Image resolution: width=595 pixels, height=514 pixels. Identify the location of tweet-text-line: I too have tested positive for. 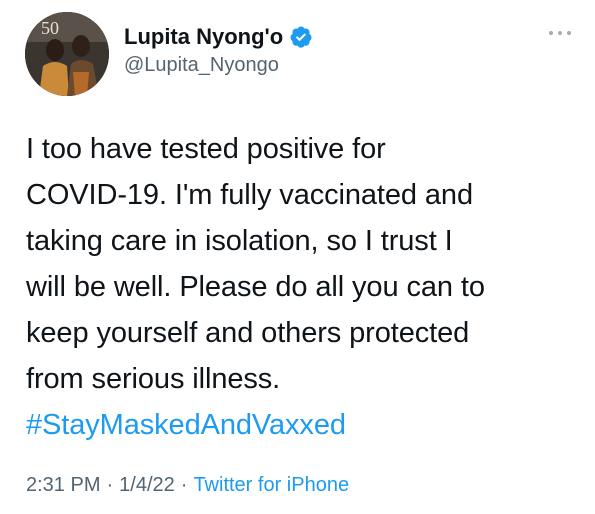
(206, 149).